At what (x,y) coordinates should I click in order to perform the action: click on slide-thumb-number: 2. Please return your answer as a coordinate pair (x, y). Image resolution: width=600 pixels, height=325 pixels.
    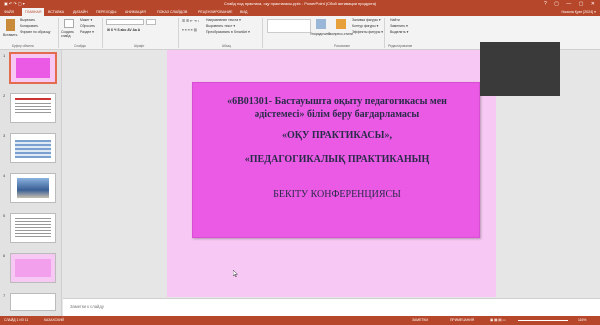
    Looking at the image, I should click on (4, 95).